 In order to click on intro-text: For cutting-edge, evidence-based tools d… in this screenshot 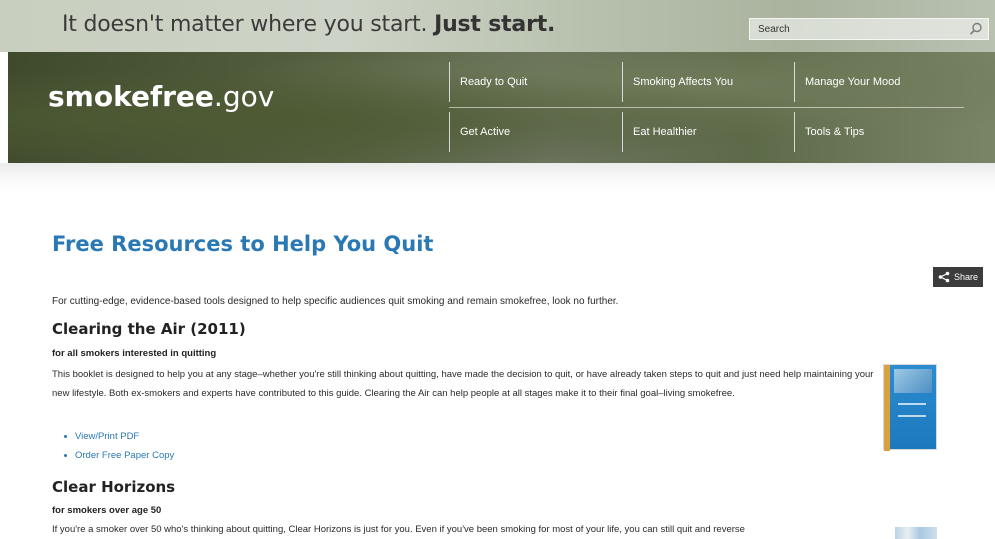, I will do `click(335, 301)`.